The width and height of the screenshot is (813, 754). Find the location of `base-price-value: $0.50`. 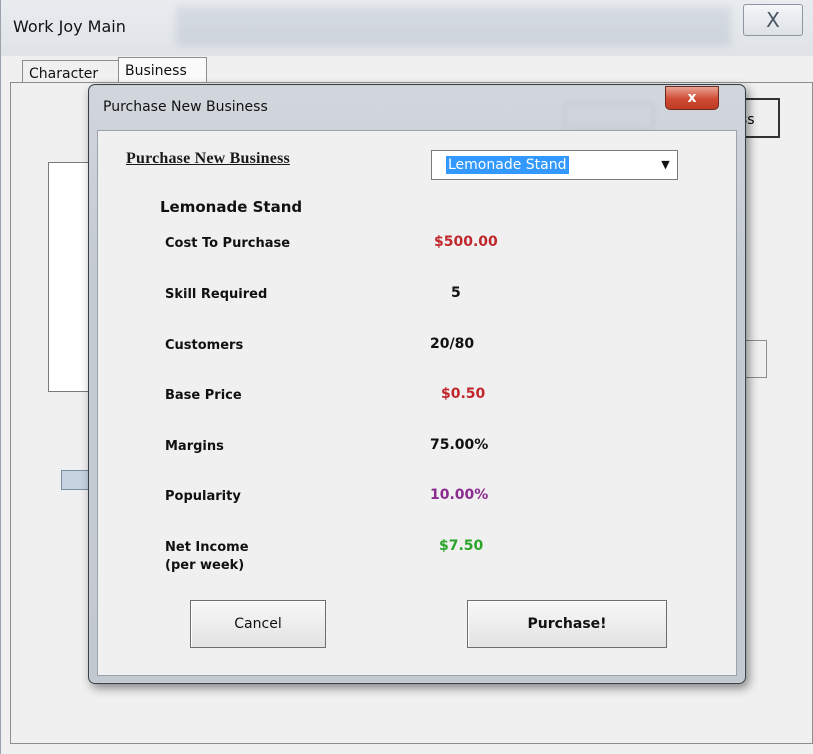

base-price-value: $0.50 is located at coordinates (463, 394).